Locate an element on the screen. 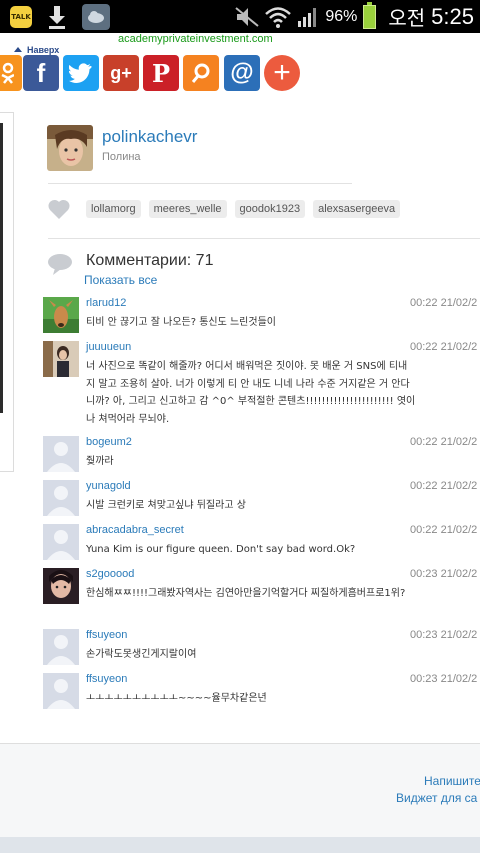 The image size is (480, 853). pinterest-icon: P is located at coordinates (161, 73).